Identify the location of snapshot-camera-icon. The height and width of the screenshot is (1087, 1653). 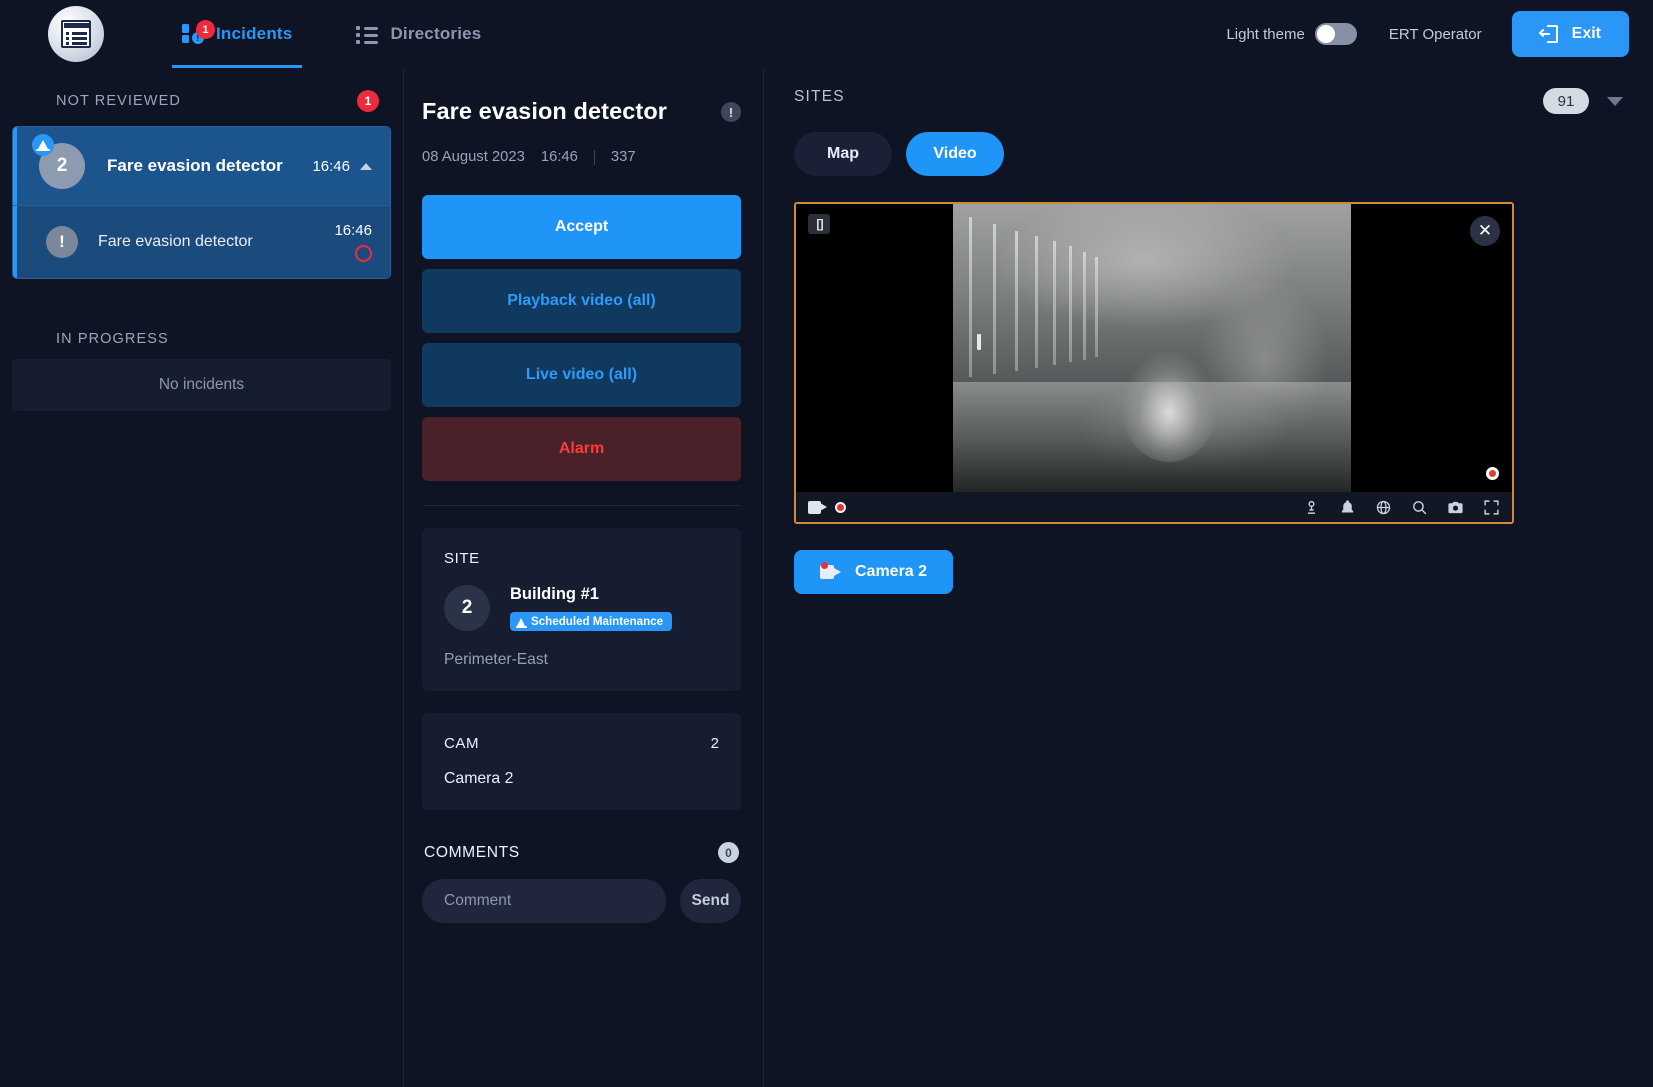
(1455, 507).